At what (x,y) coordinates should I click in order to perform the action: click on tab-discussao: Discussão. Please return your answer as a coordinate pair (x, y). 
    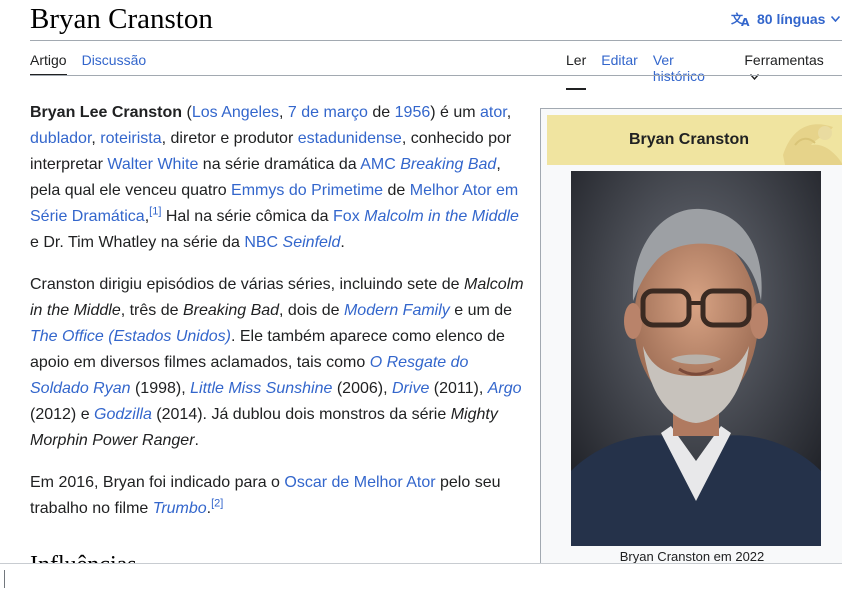
    Looking at the image, I should click on (114, 64).